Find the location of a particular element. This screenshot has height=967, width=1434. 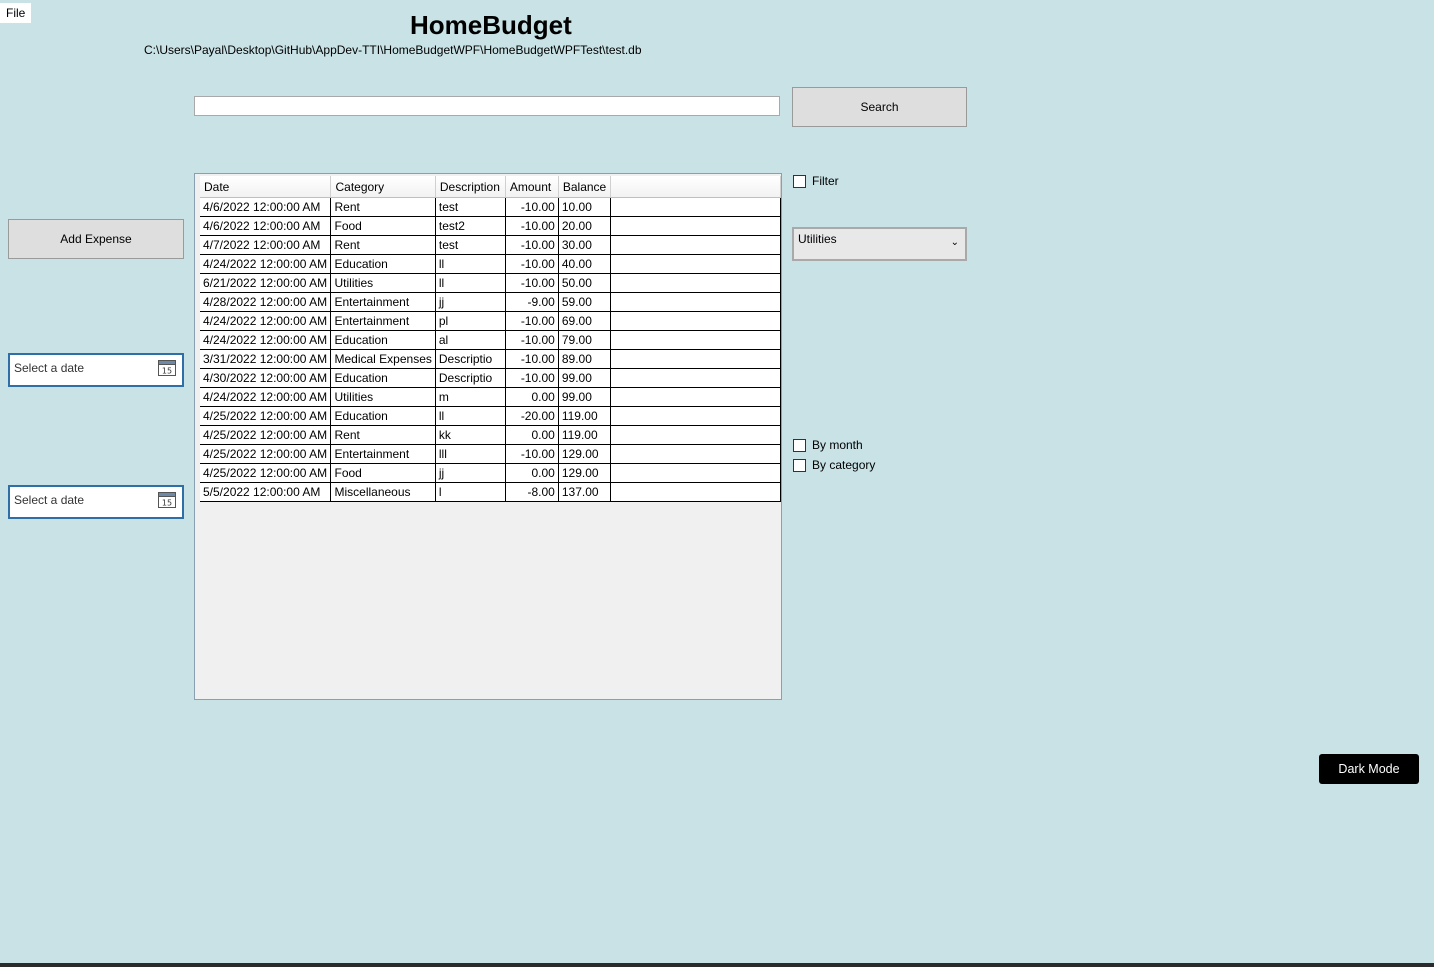

table-row: 4/25/2022 12:00:00 AM Rent kk 0.00 119.00 is located at coordinates (490, 435).